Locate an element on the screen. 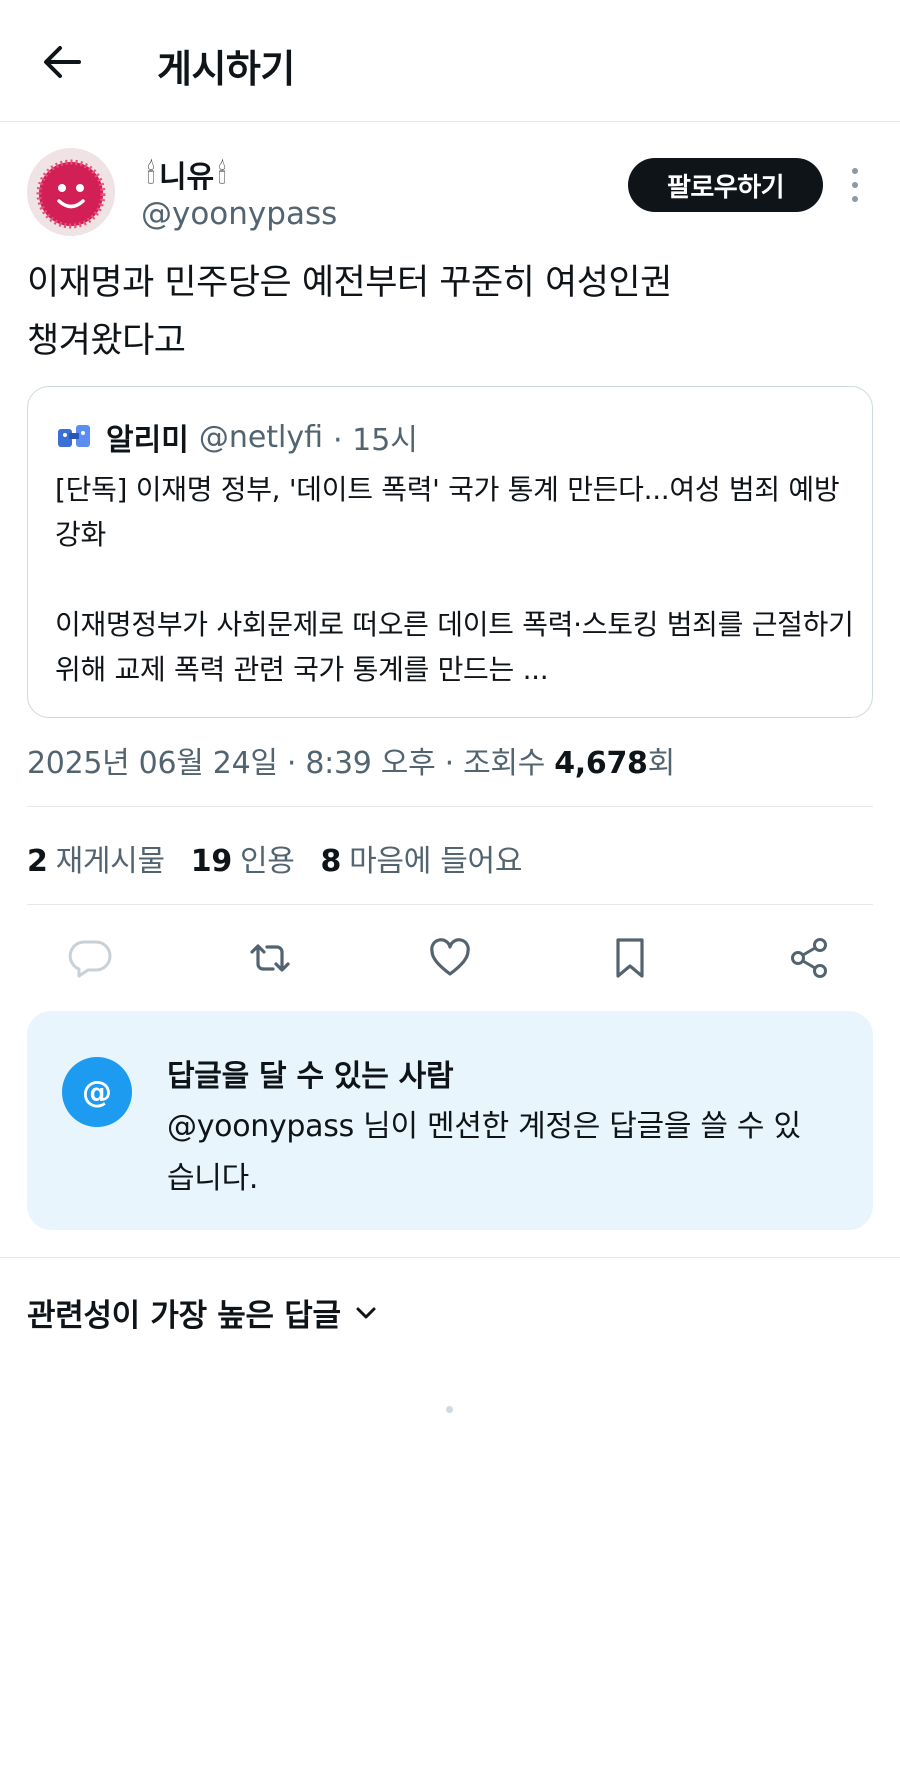 The height and width of the screenshot is (1783, 900). share-icon is located at coordinates (809, 958).